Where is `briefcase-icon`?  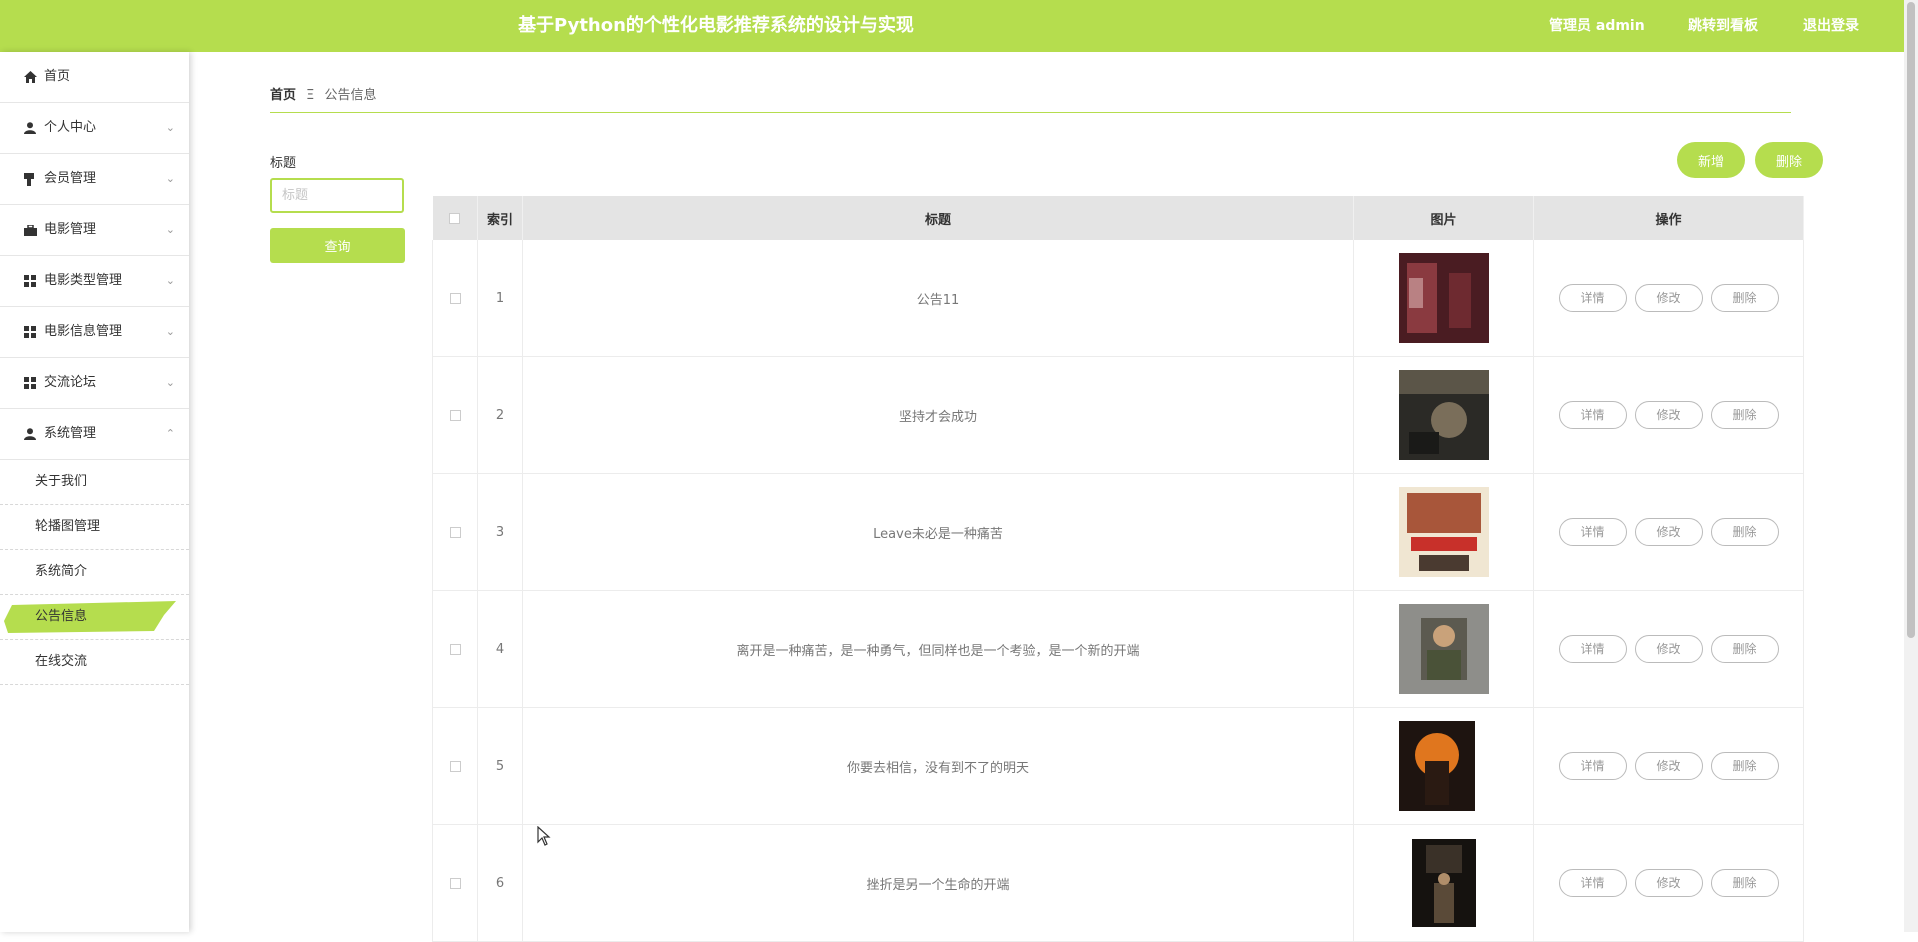 briefcase-icon is located at coordinates (31, 230).